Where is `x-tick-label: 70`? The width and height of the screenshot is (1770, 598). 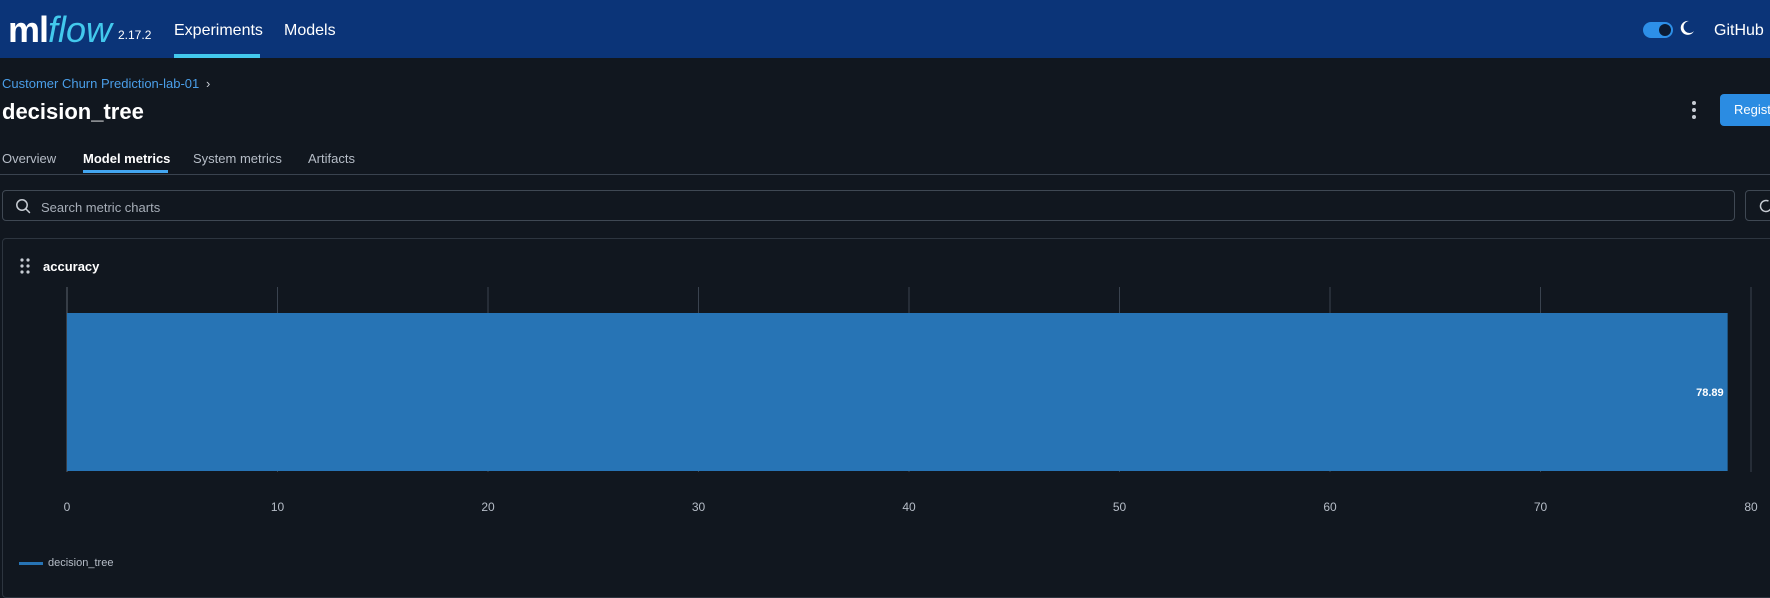
x-tick-label: 70 is located at coordinates (1541, 507).